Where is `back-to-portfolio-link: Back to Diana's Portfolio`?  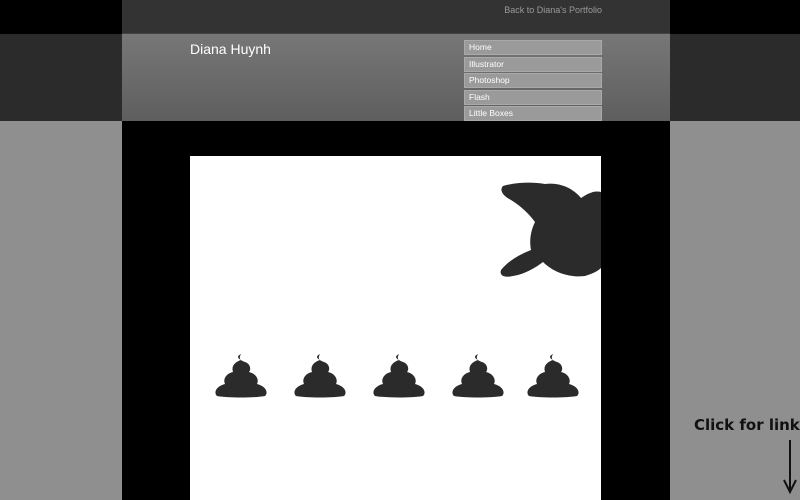
back-to-portfolio-link: Back to Diana's Portfolio is located at coordinates (553, 10).